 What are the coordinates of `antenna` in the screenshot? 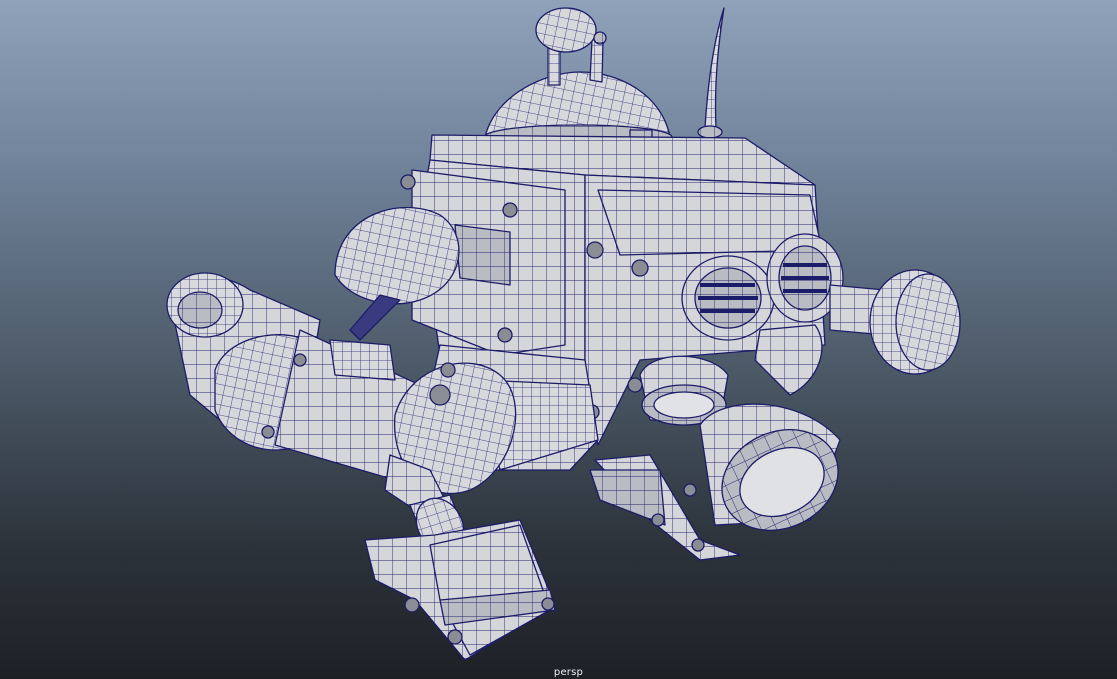 It's located at (711, 73).